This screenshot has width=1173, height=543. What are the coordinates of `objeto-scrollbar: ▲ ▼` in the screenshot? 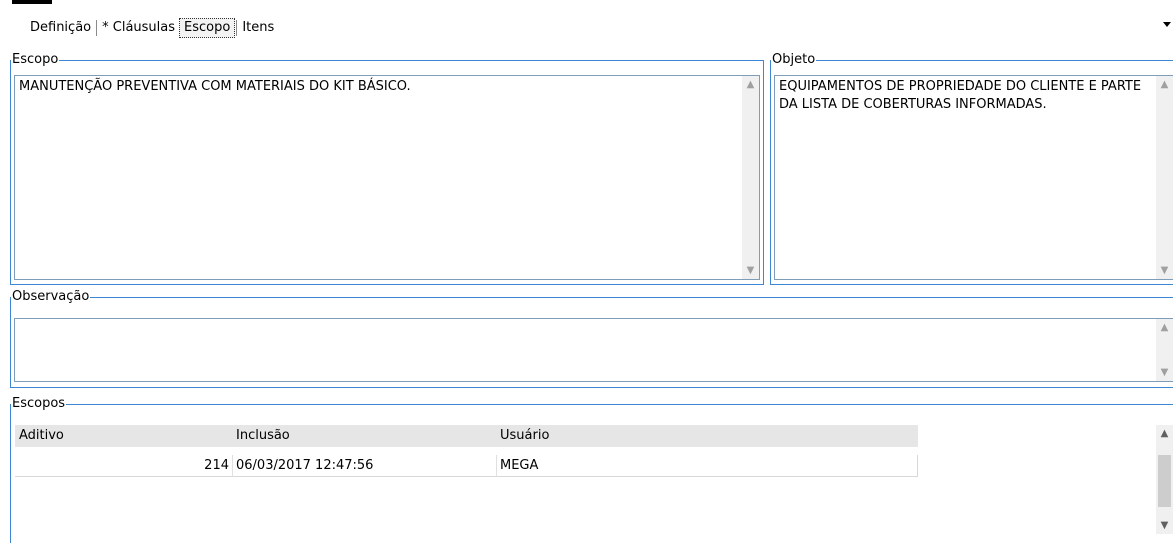 It's located at (1164, 177).